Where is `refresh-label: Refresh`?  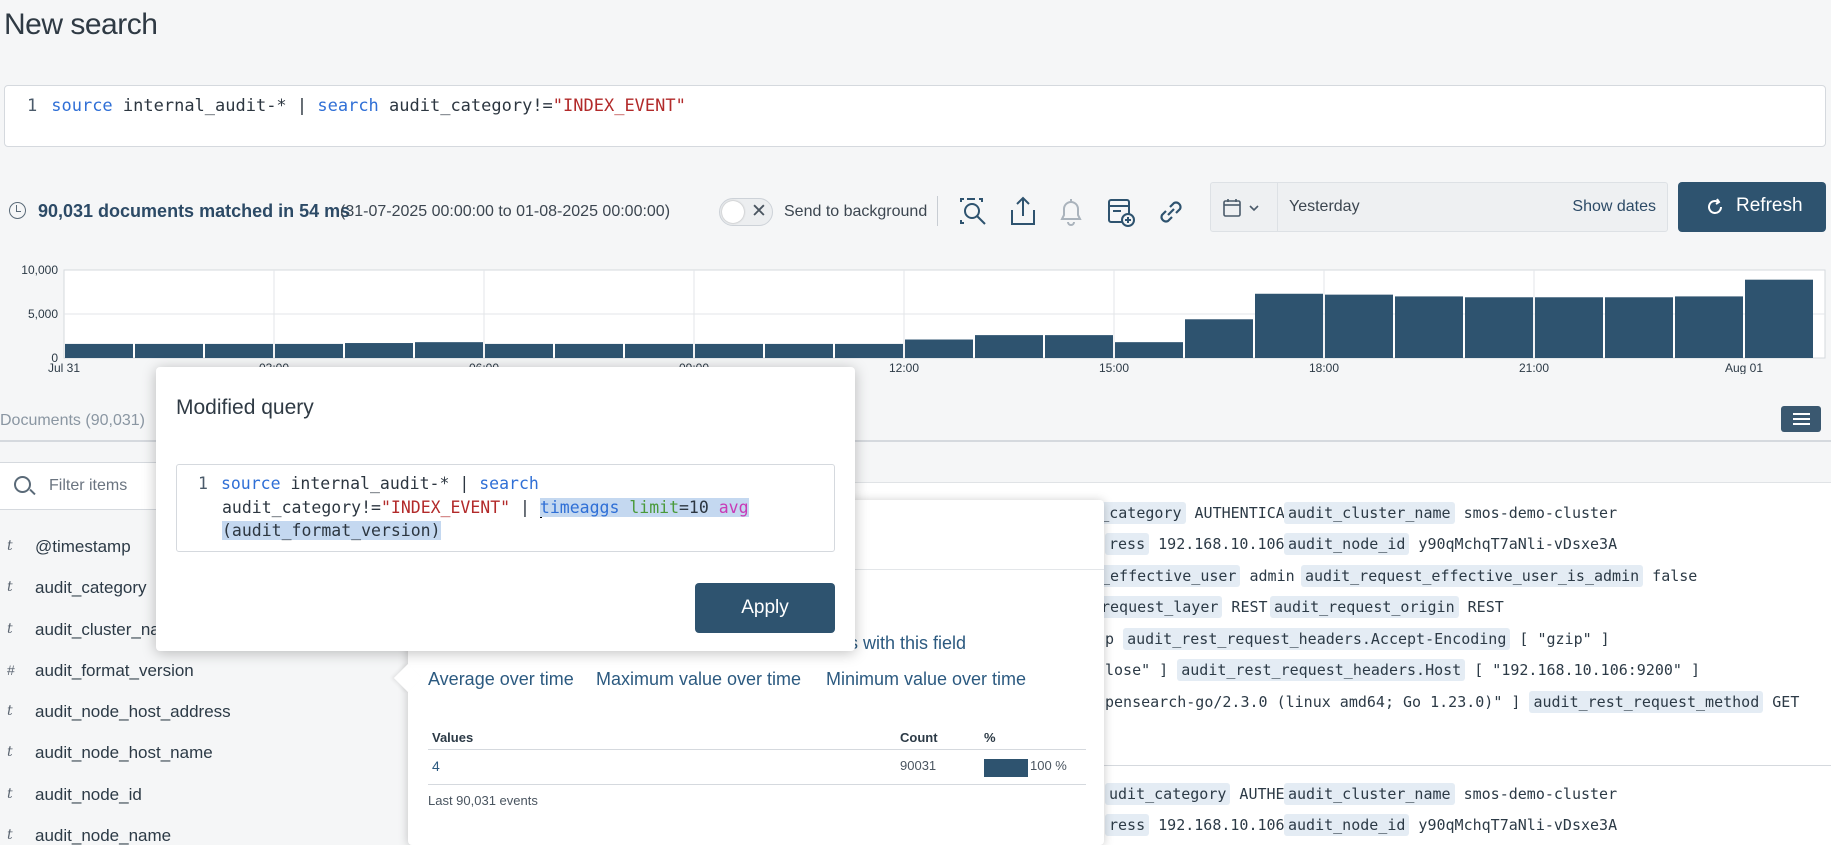 refresh-label: Refresh is located at coordinates (1769, 205).